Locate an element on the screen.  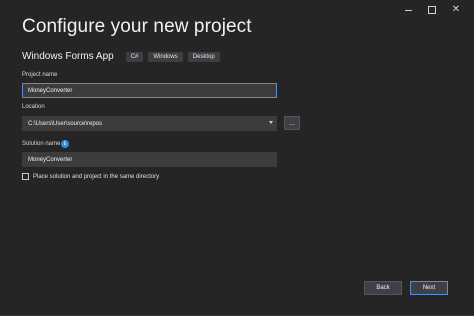
chevron-down-icon is located at coordinates (271, 122).